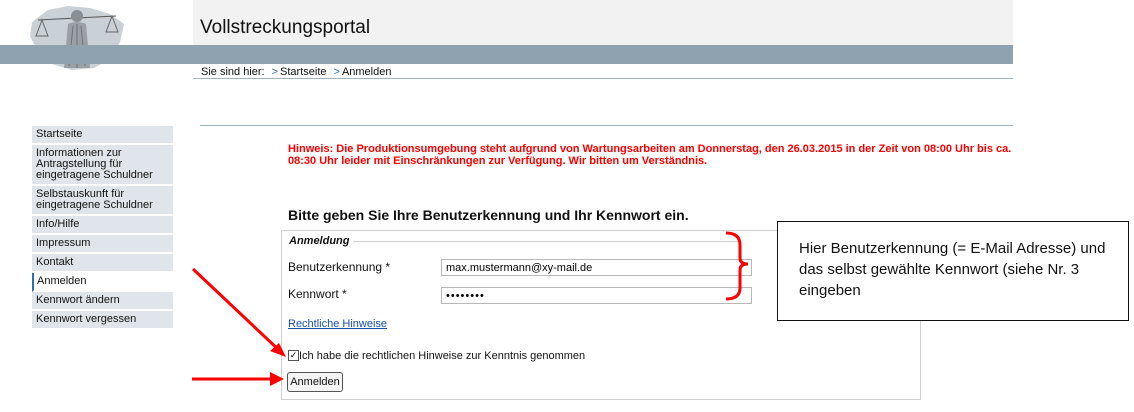 The image size is (1134, 412). Describe the element at coordinates (277, 379) in the screenshot. I see `arrowhead-icon` at that location.